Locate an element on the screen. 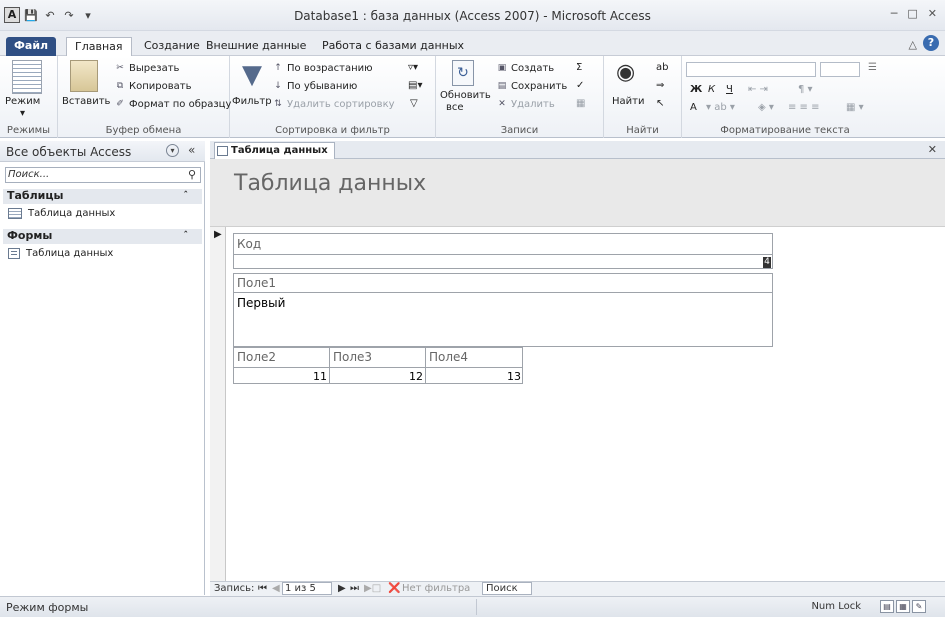 This screenshot has height=617, width=945. minimize-ribbon-icon: △ is located at coordinates (913, 44).